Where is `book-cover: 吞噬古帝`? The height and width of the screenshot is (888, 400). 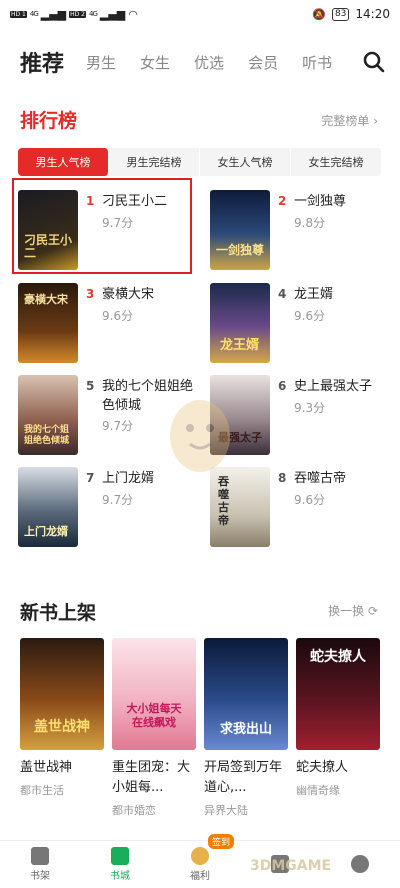
book-cover: 吞噬古帝 is located at coordinates (240, 507).